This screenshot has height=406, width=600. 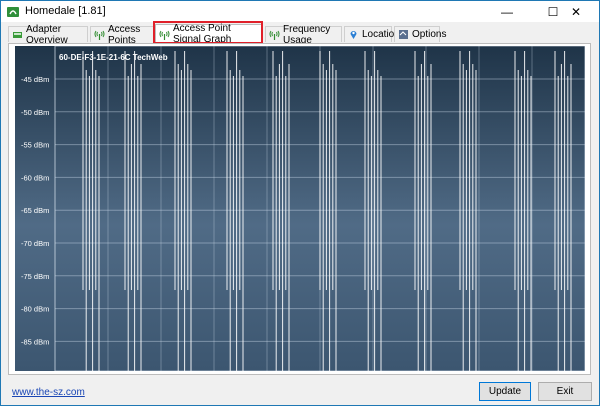 What do you see at coordinates (13, 12) in the screenshot?
I see `app-icon` at bounding box center [13, 12].